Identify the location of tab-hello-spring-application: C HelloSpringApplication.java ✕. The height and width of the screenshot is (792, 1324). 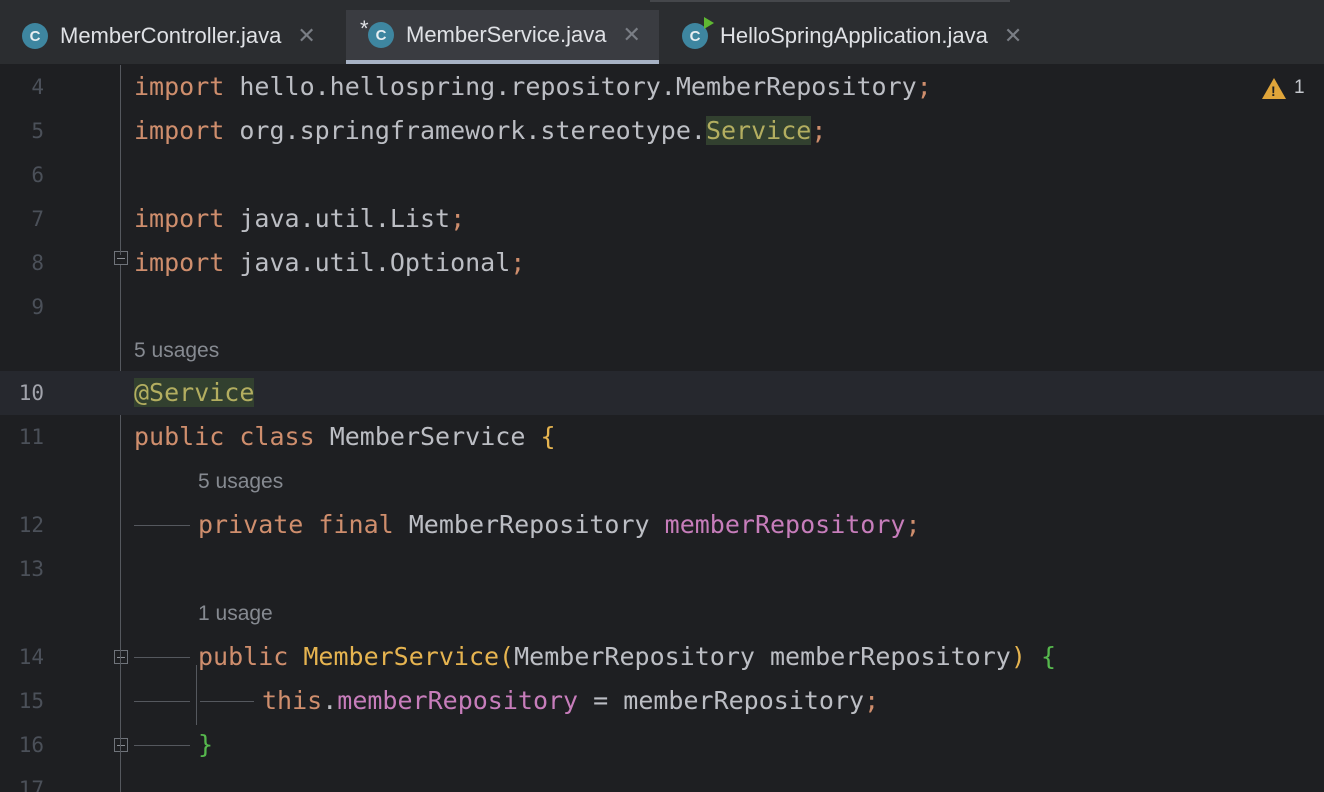
(852, 36).